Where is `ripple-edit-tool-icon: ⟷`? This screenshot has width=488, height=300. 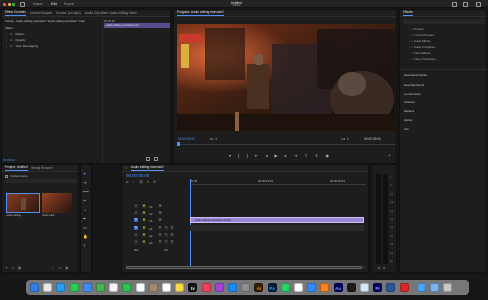
ripple-edit-tool-icon: ⟷ is located at coordinates (86, 191).